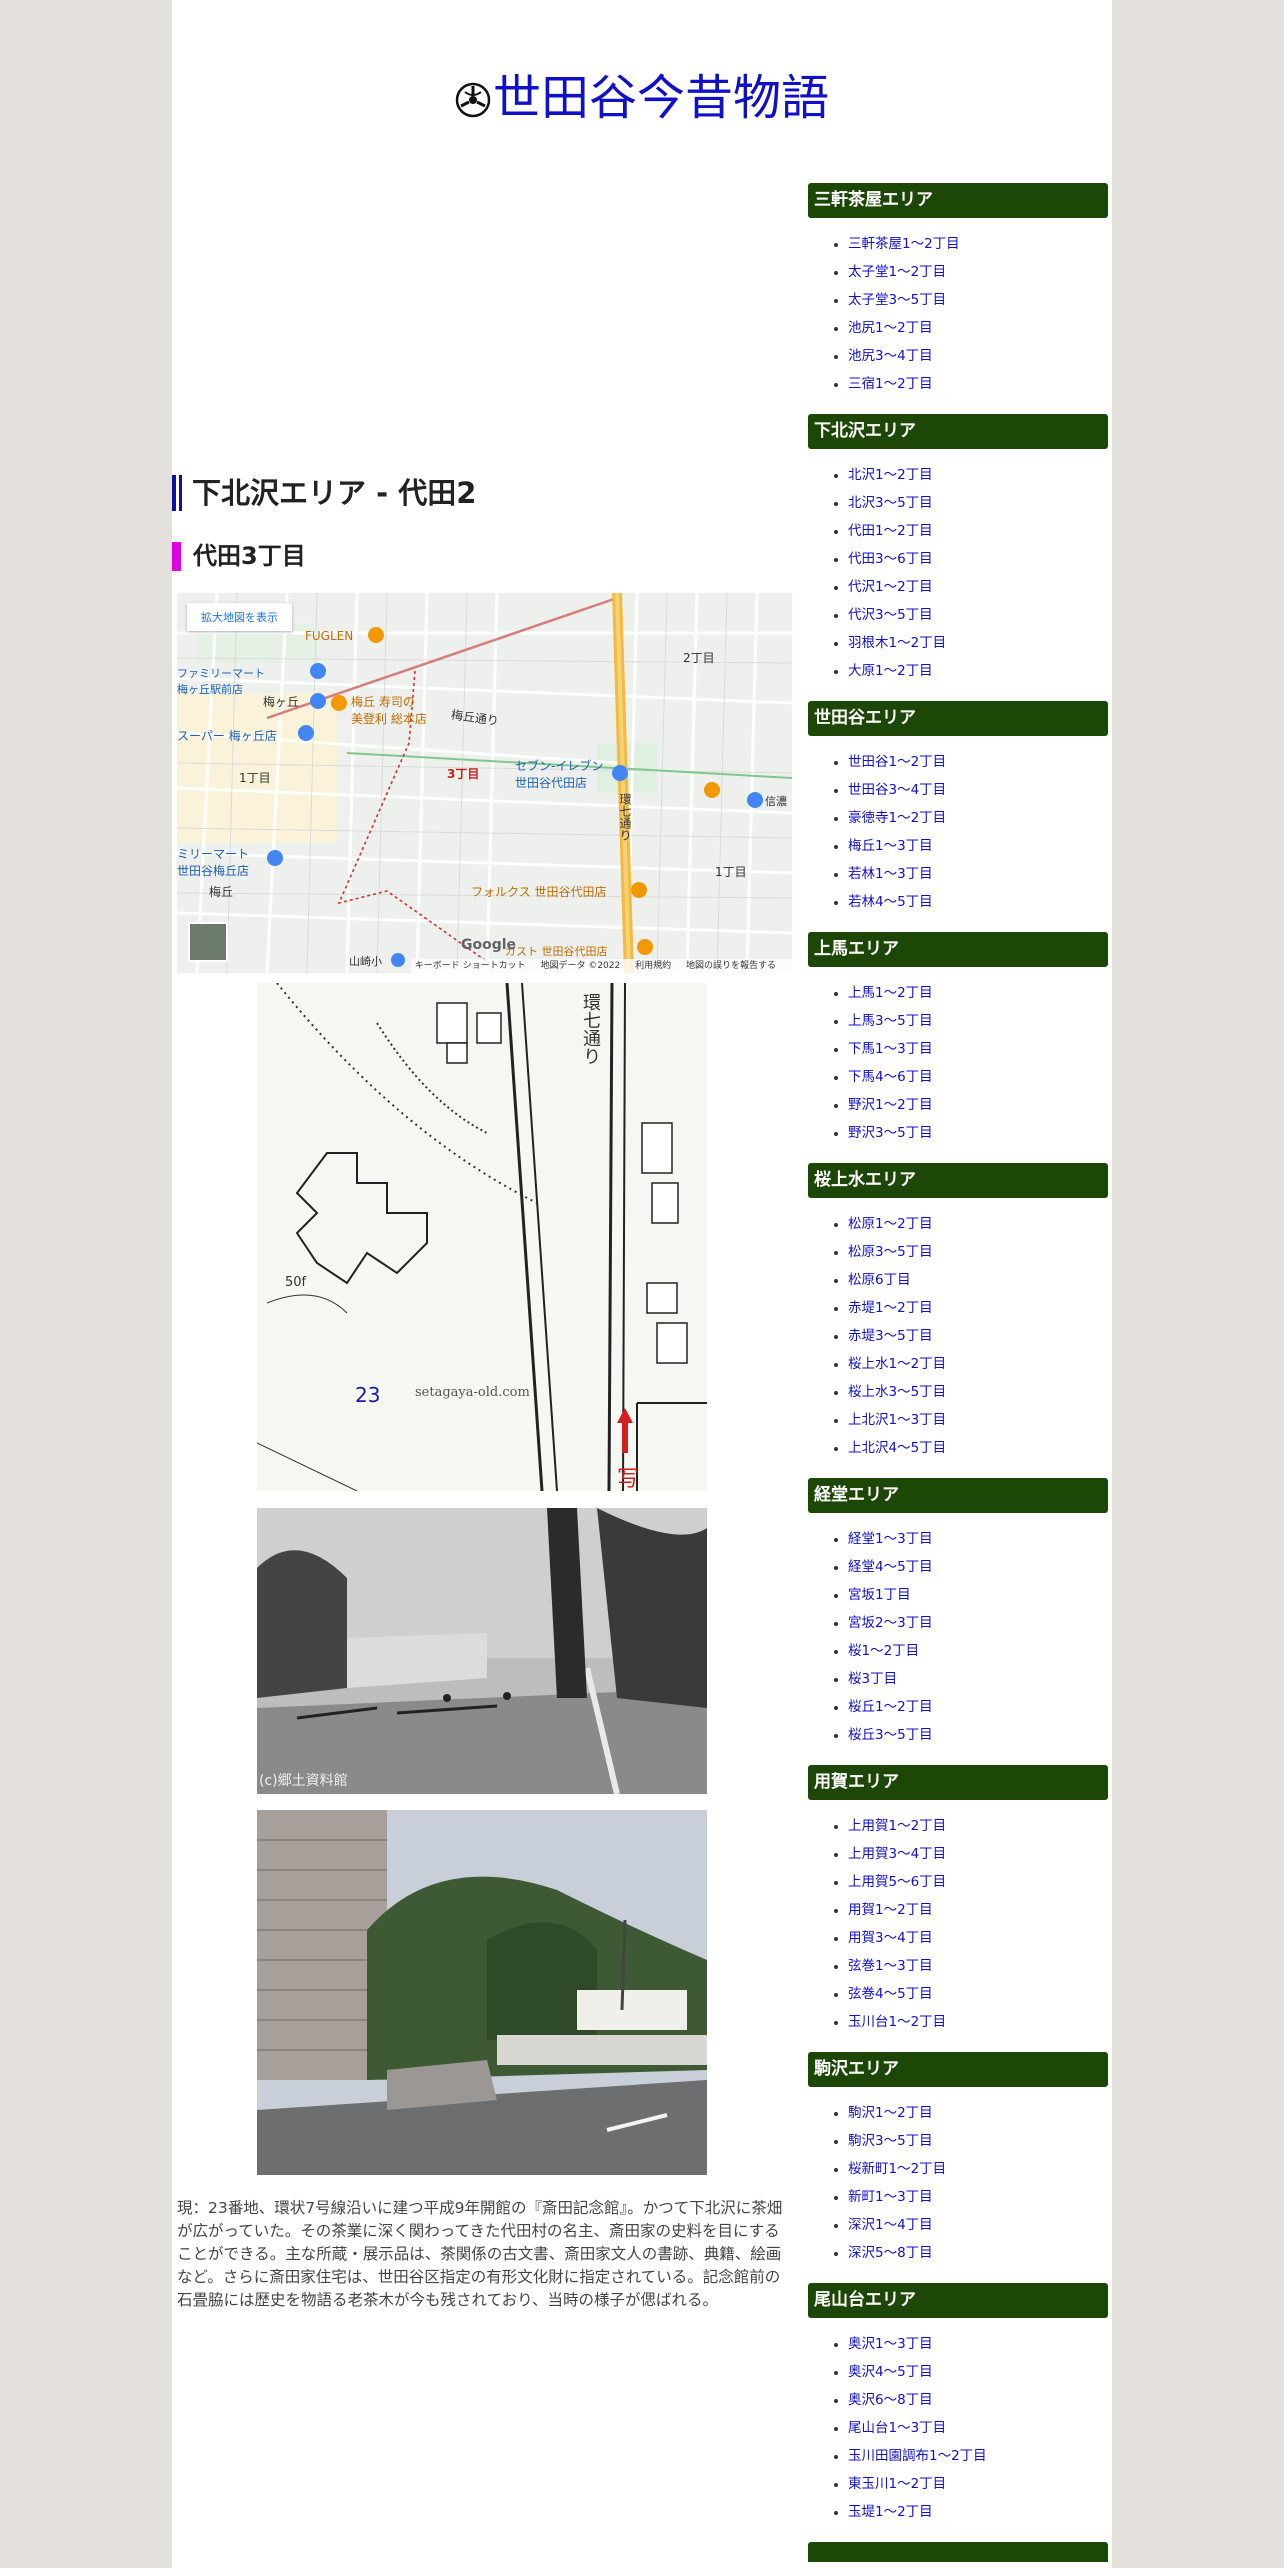  What do you see at coordinates (890, 671) in the screenshot?
I see `sidebar-area-link: 大原1～2丁目` at bounding box center [890, 671].